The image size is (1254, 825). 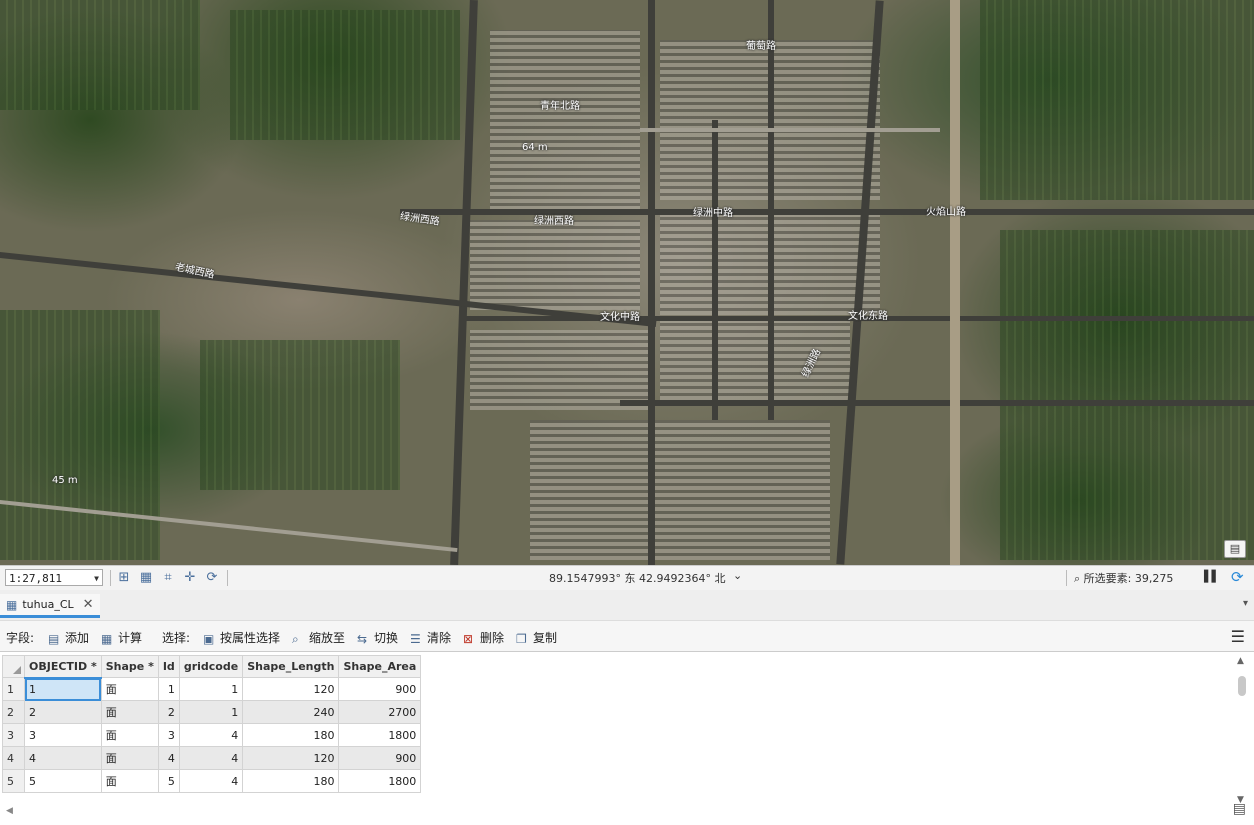 I want to click on table-options-icon: ▤, so click(x=1239, y=809).